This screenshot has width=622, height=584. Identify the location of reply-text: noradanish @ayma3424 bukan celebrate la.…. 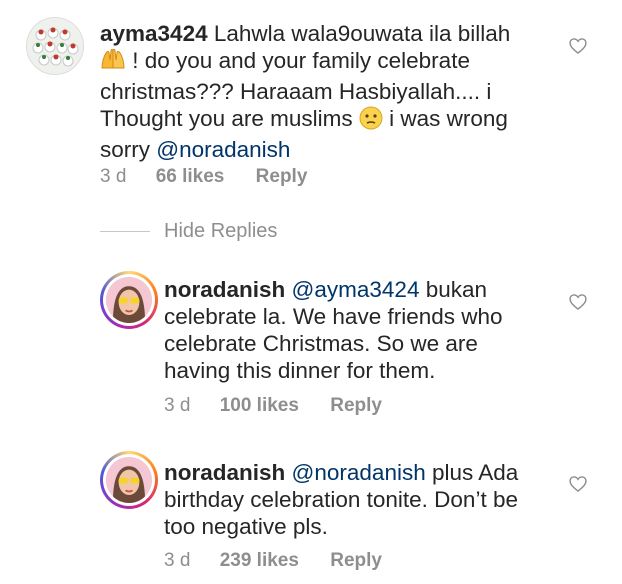
(344, 330).